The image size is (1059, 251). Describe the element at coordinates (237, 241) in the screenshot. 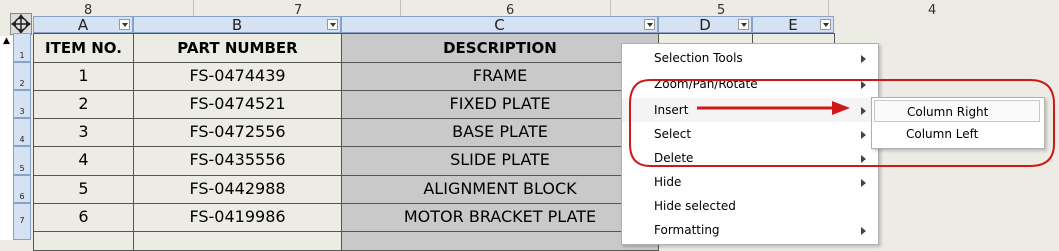

I see `part-number-cell` at that location.